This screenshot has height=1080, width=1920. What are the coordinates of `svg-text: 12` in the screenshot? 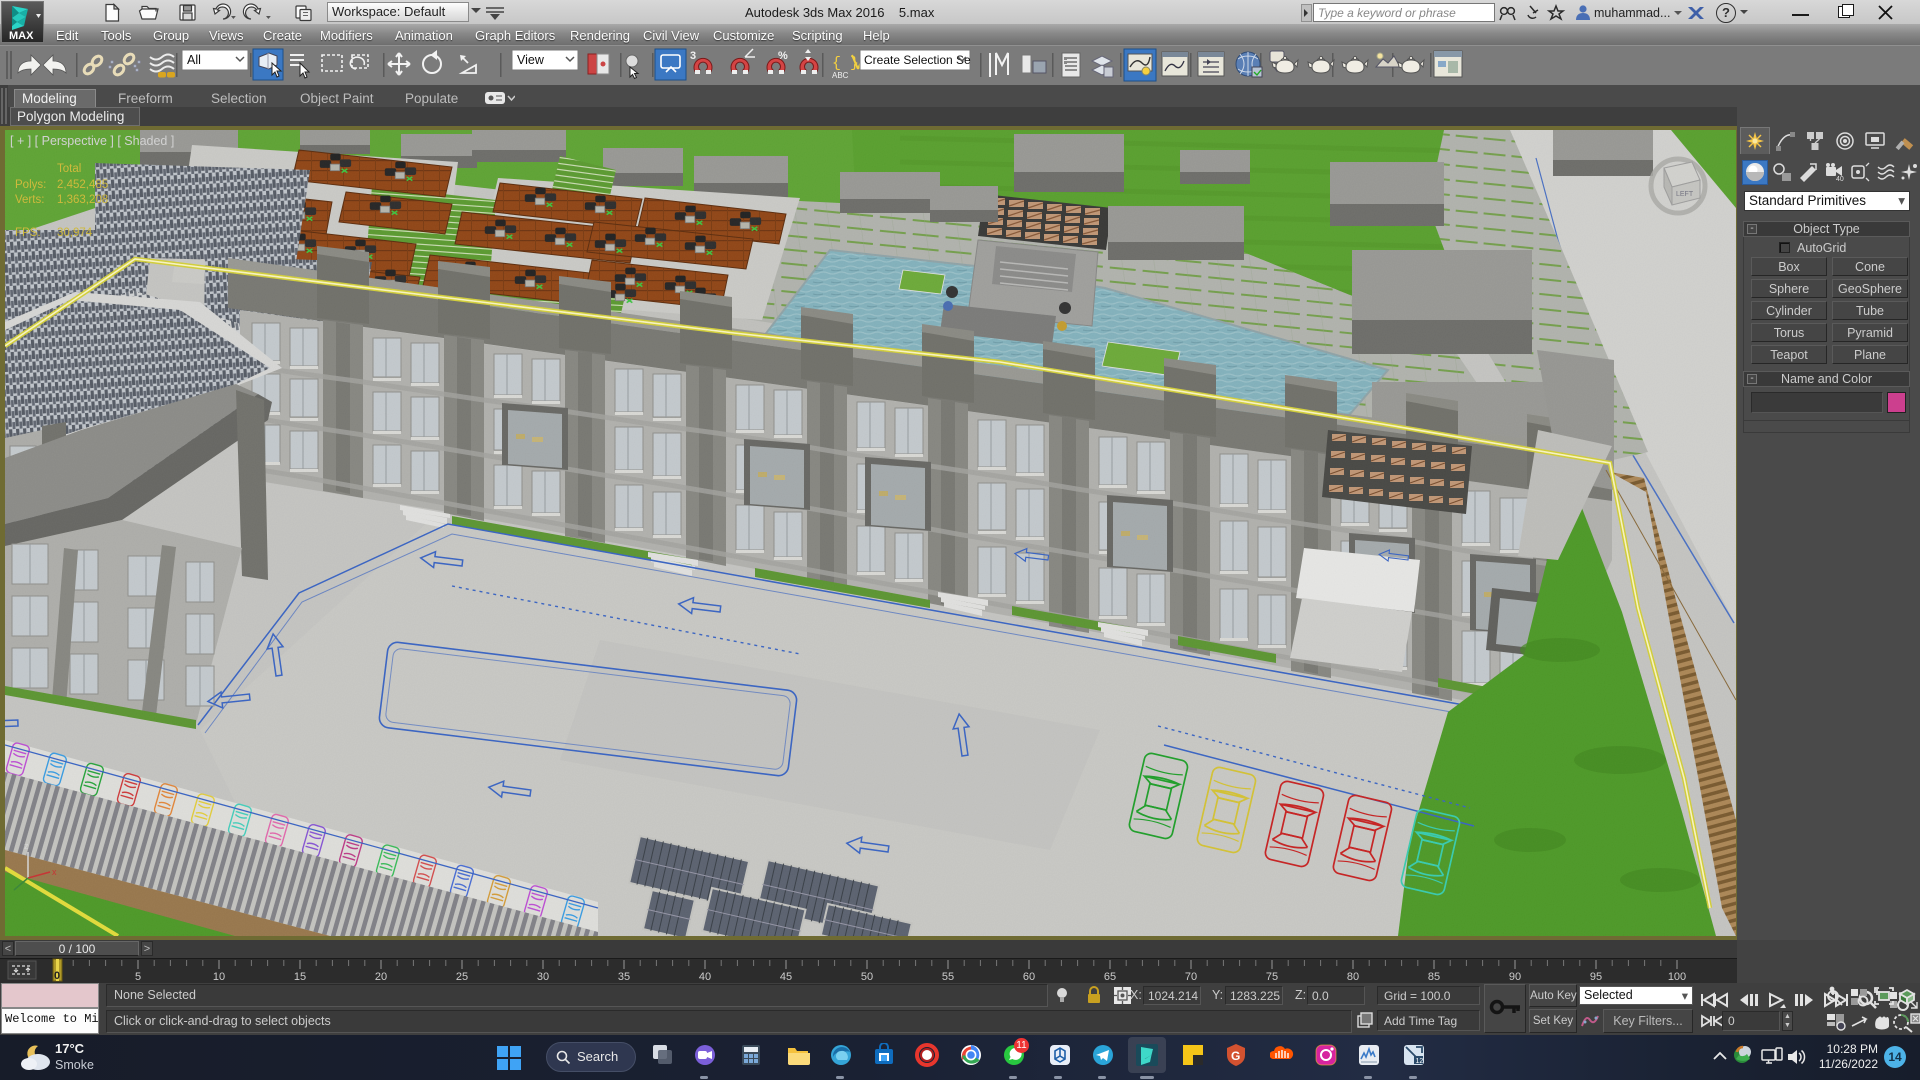 It's located at (1420, 1061).